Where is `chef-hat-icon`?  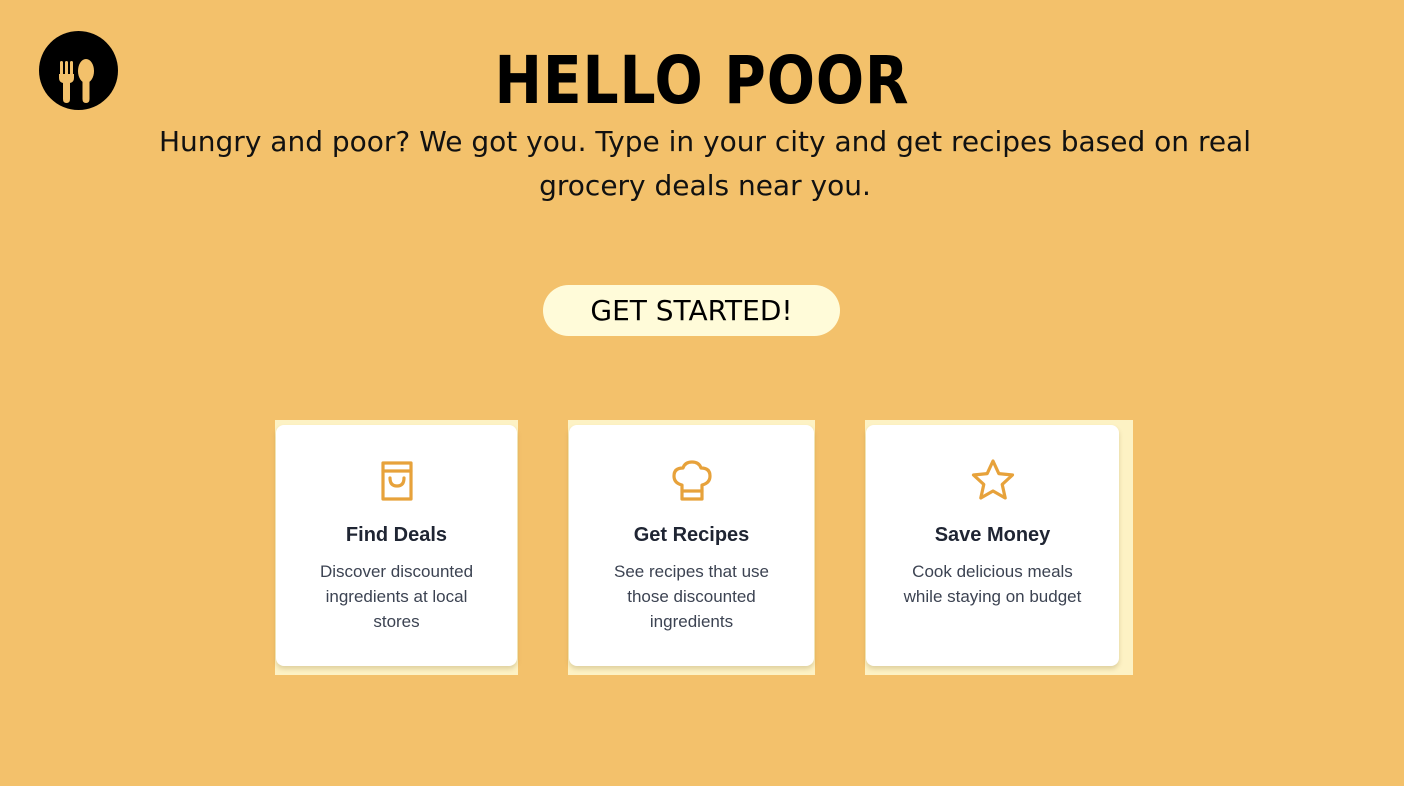
chef-hat-icon is located at coordinates (691, 480).